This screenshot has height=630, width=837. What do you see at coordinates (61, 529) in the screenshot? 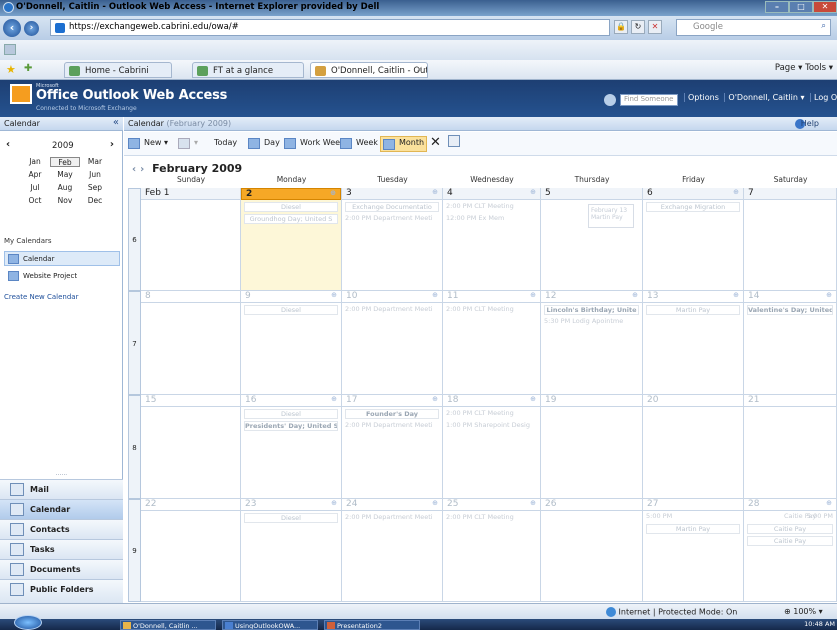
I see `nav-contacts: Contacts` at bounding box center [61, 529].